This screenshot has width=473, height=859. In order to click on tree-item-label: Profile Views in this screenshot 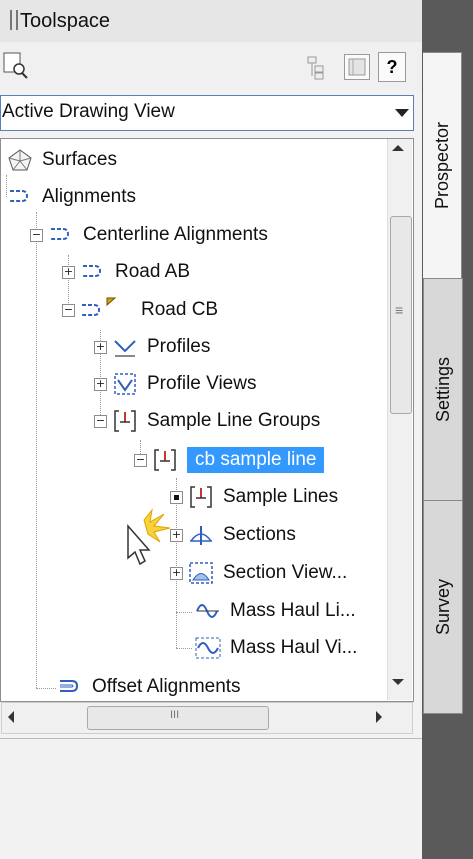, I will do `click(202, 383)`.